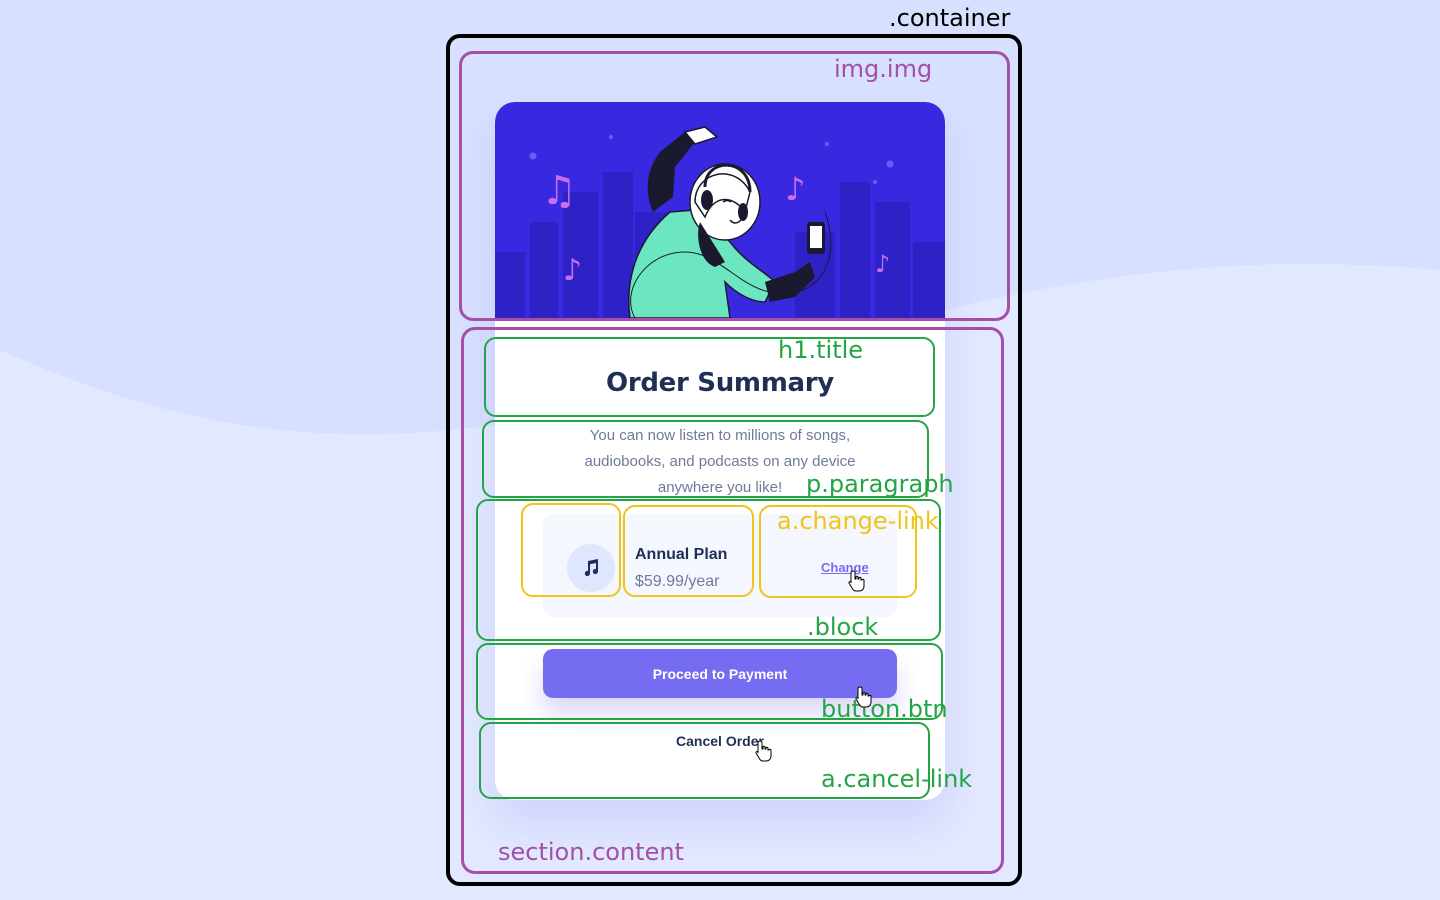 The height and width of the screenshot is (900, 1440). What do you see at coordinates (720, 383) in the screenshot?
I see `page-title: Order Summary` at bounding box center [720, 383].